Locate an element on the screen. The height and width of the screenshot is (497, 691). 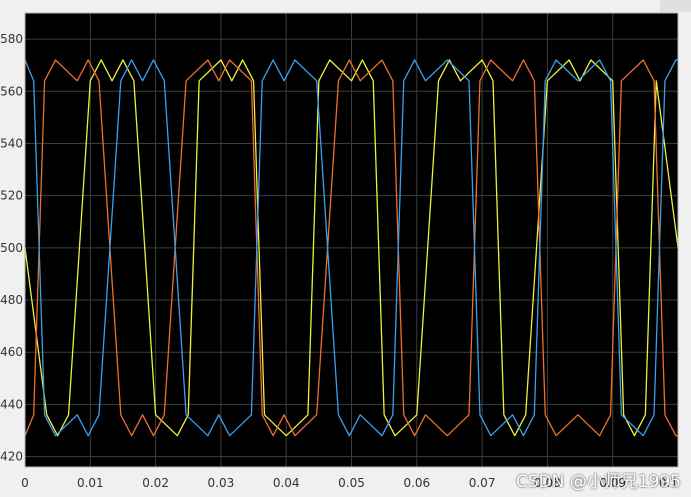
x-tick-label: 0.06 is located at coordinates (416, 483).